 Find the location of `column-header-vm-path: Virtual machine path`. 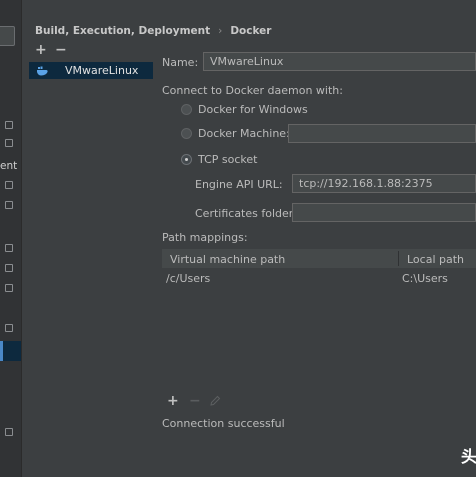

column-header-vm-path: Virtual machine path is located at coordinates (227, 259).